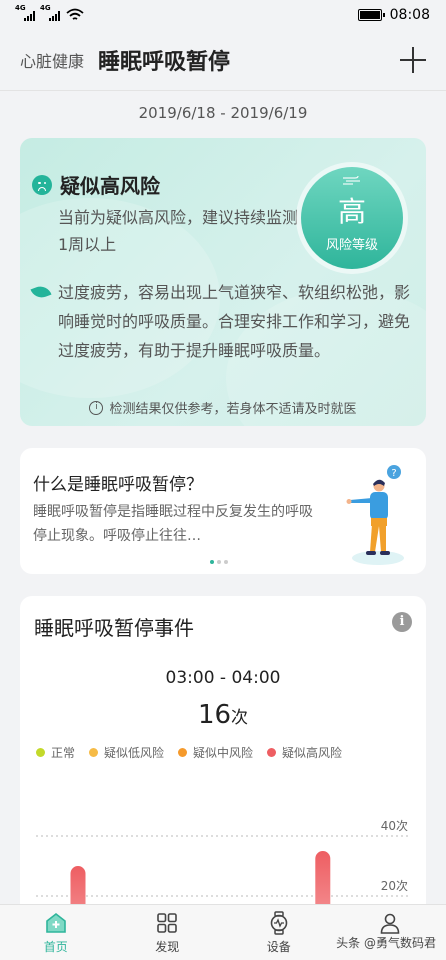 Image resolution: width=446 pixels, height=960 pixels. What do you see at coordinates (75, 14) in the screenshot?
I see `wifi-icon` at bounding box center [75, 14].